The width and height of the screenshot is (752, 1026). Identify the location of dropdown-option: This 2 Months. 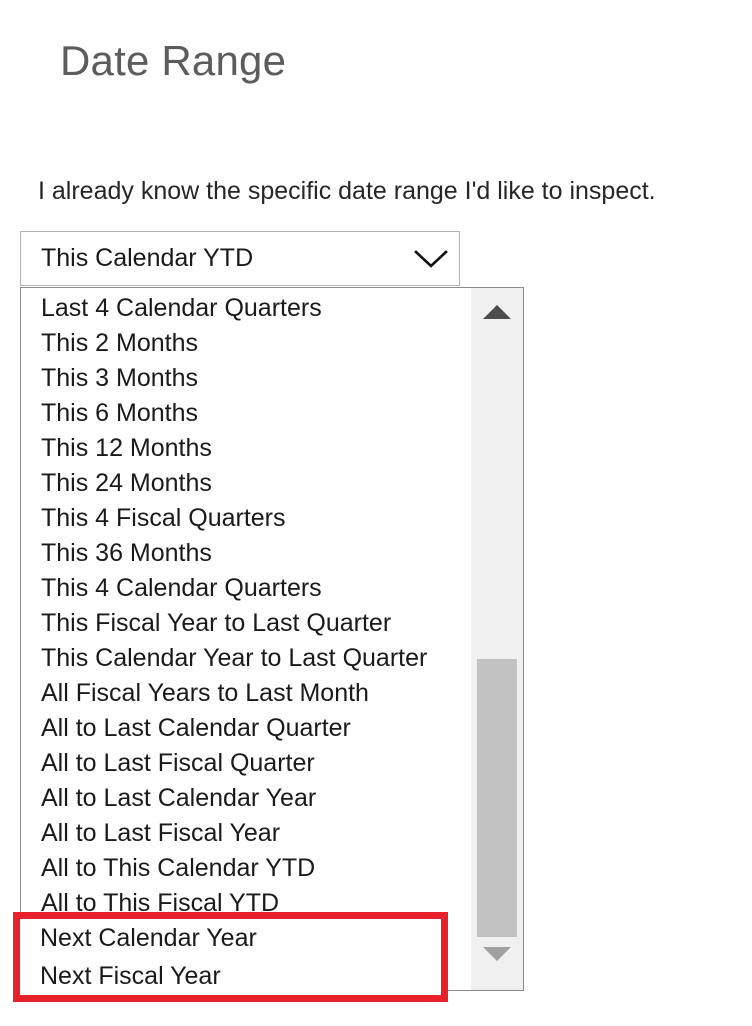
(245, 343).